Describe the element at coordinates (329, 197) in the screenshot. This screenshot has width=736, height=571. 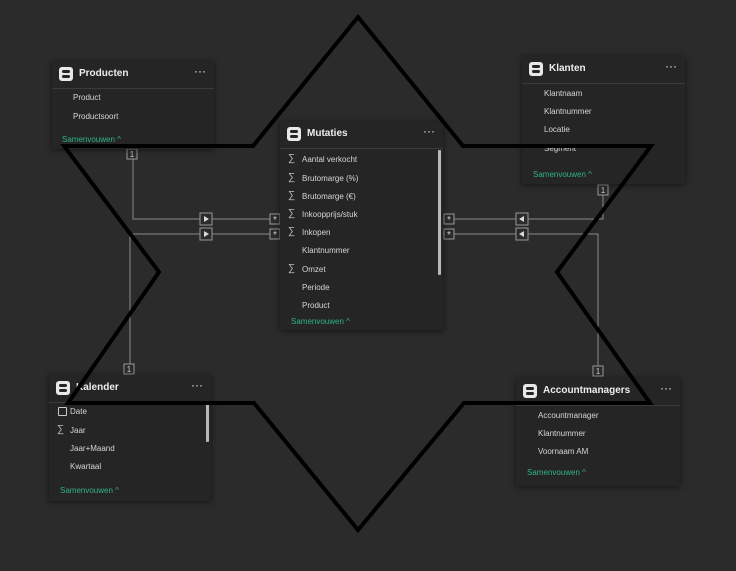
I see `field-item: Brutomarge (€)` at that location.